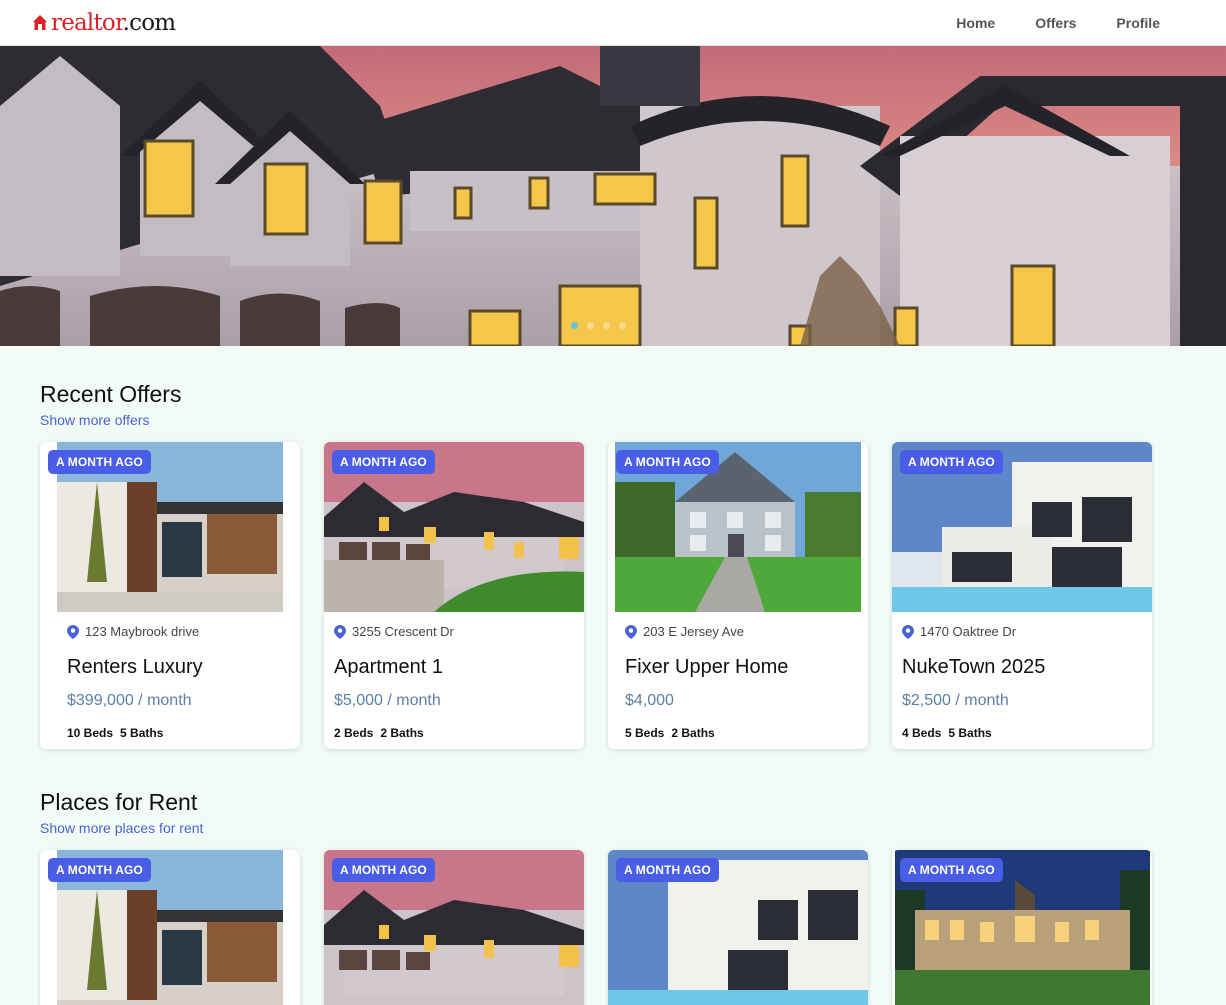  Describe the element at coordinates (113, 23) in the screenshot. I see `logo-text: realtor.com` at that location.